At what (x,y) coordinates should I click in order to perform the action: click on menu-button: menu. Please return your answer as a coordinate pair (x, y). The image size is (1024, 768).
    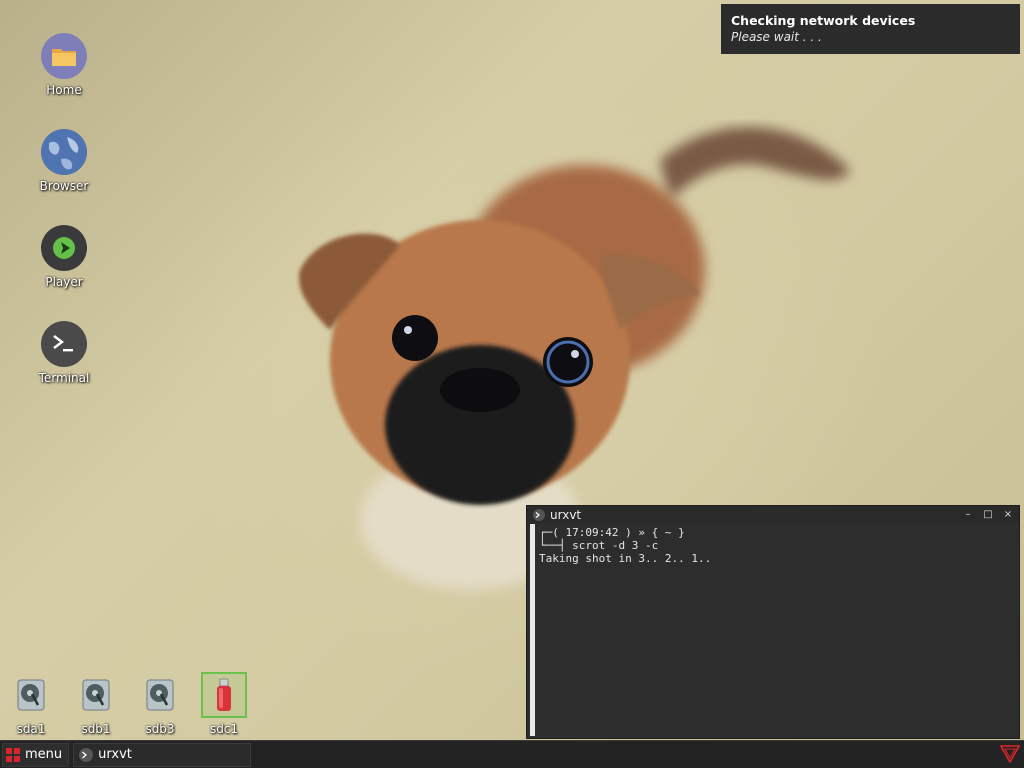
    Looking at the image, I should click on (36, 754).